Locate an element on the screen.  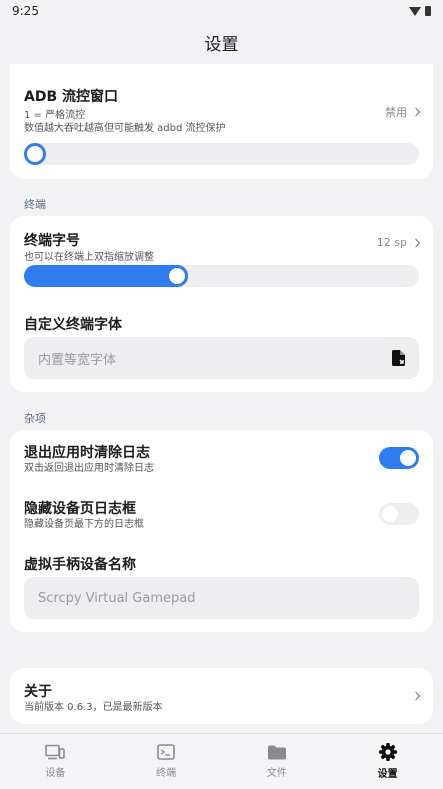
status-time: 9:25 is located at coordinates (25, 11).